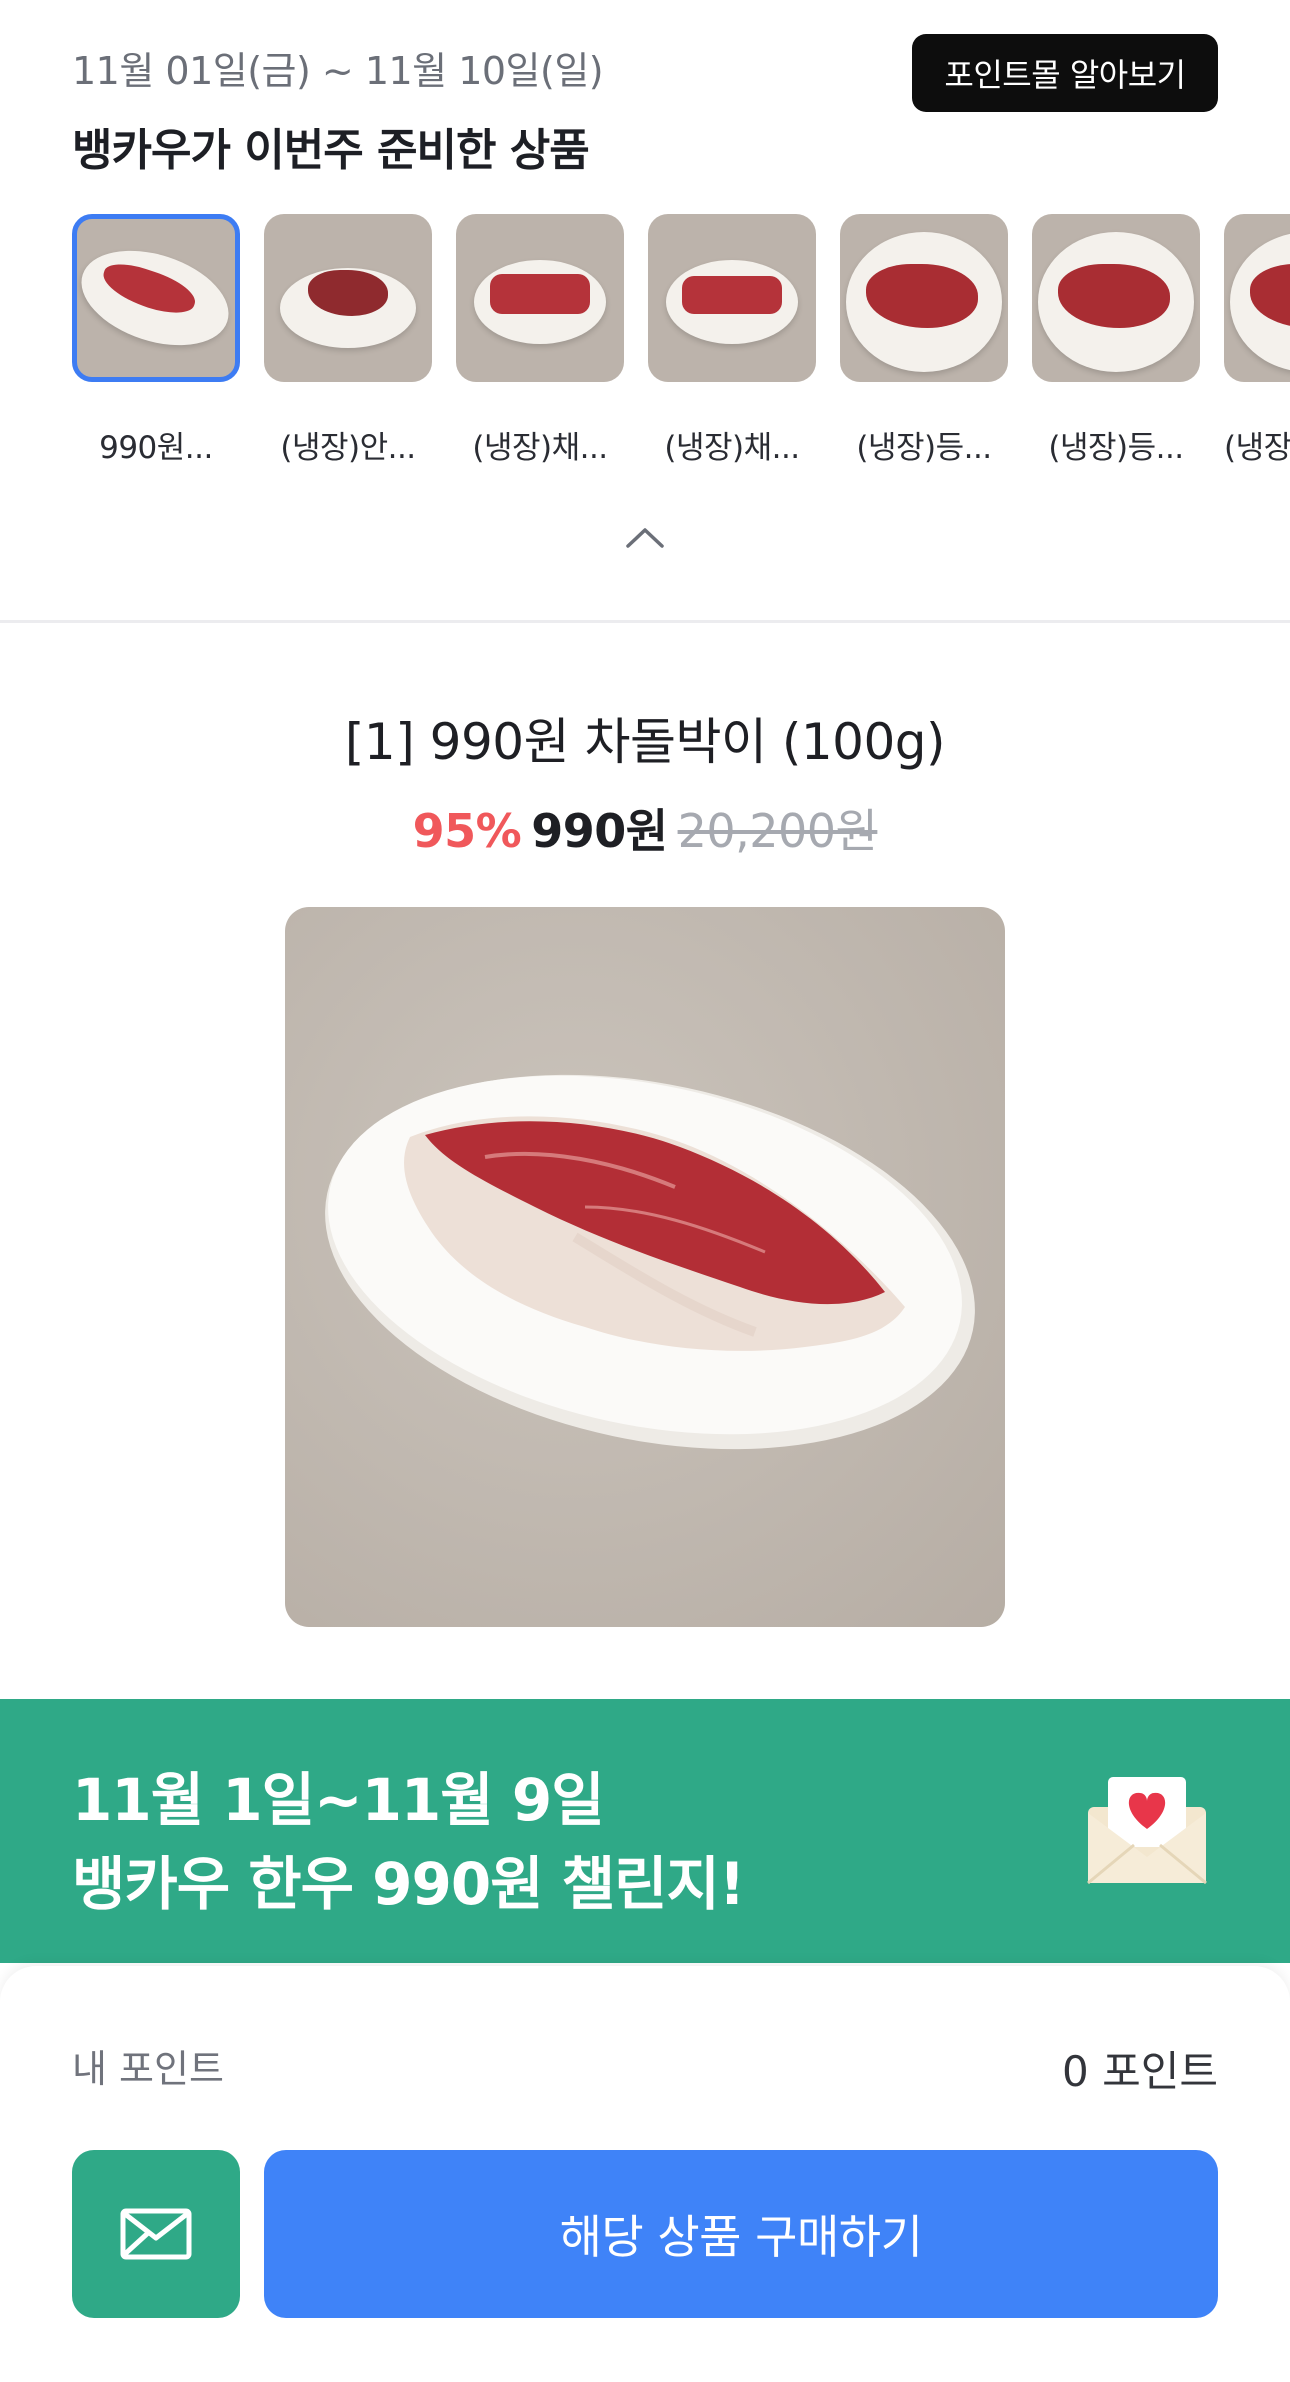 Image resolution: width=1290 pixels, height=2382 pixels. Describe the element at coordinates (777, 831) in the screenshot. I see `original-price: 20,200원` at that location.